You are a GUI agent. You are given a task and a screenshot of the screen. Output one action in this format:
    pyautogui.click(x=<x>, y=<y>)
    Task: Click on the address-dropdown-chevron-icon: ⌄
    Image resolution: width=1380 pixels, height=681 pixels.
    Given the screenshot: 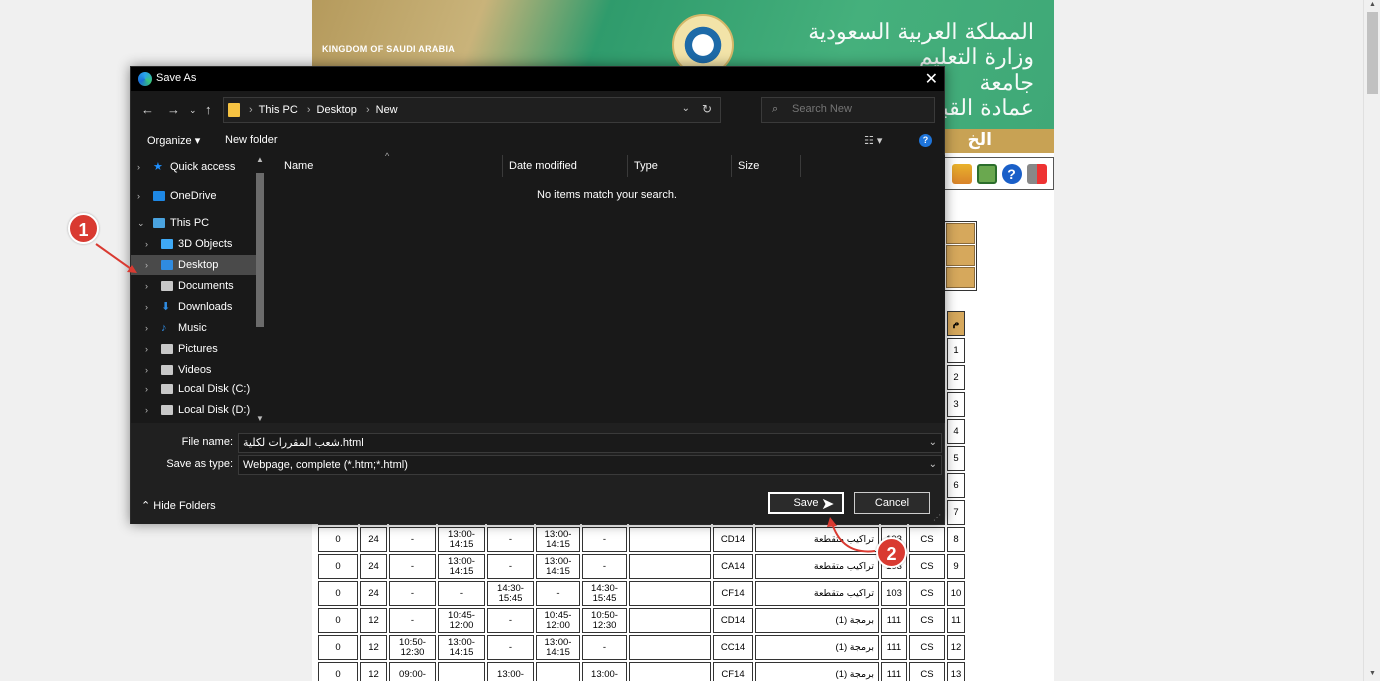 What is the action you would take?
    pyautogui.click(x=686, y=108)
    